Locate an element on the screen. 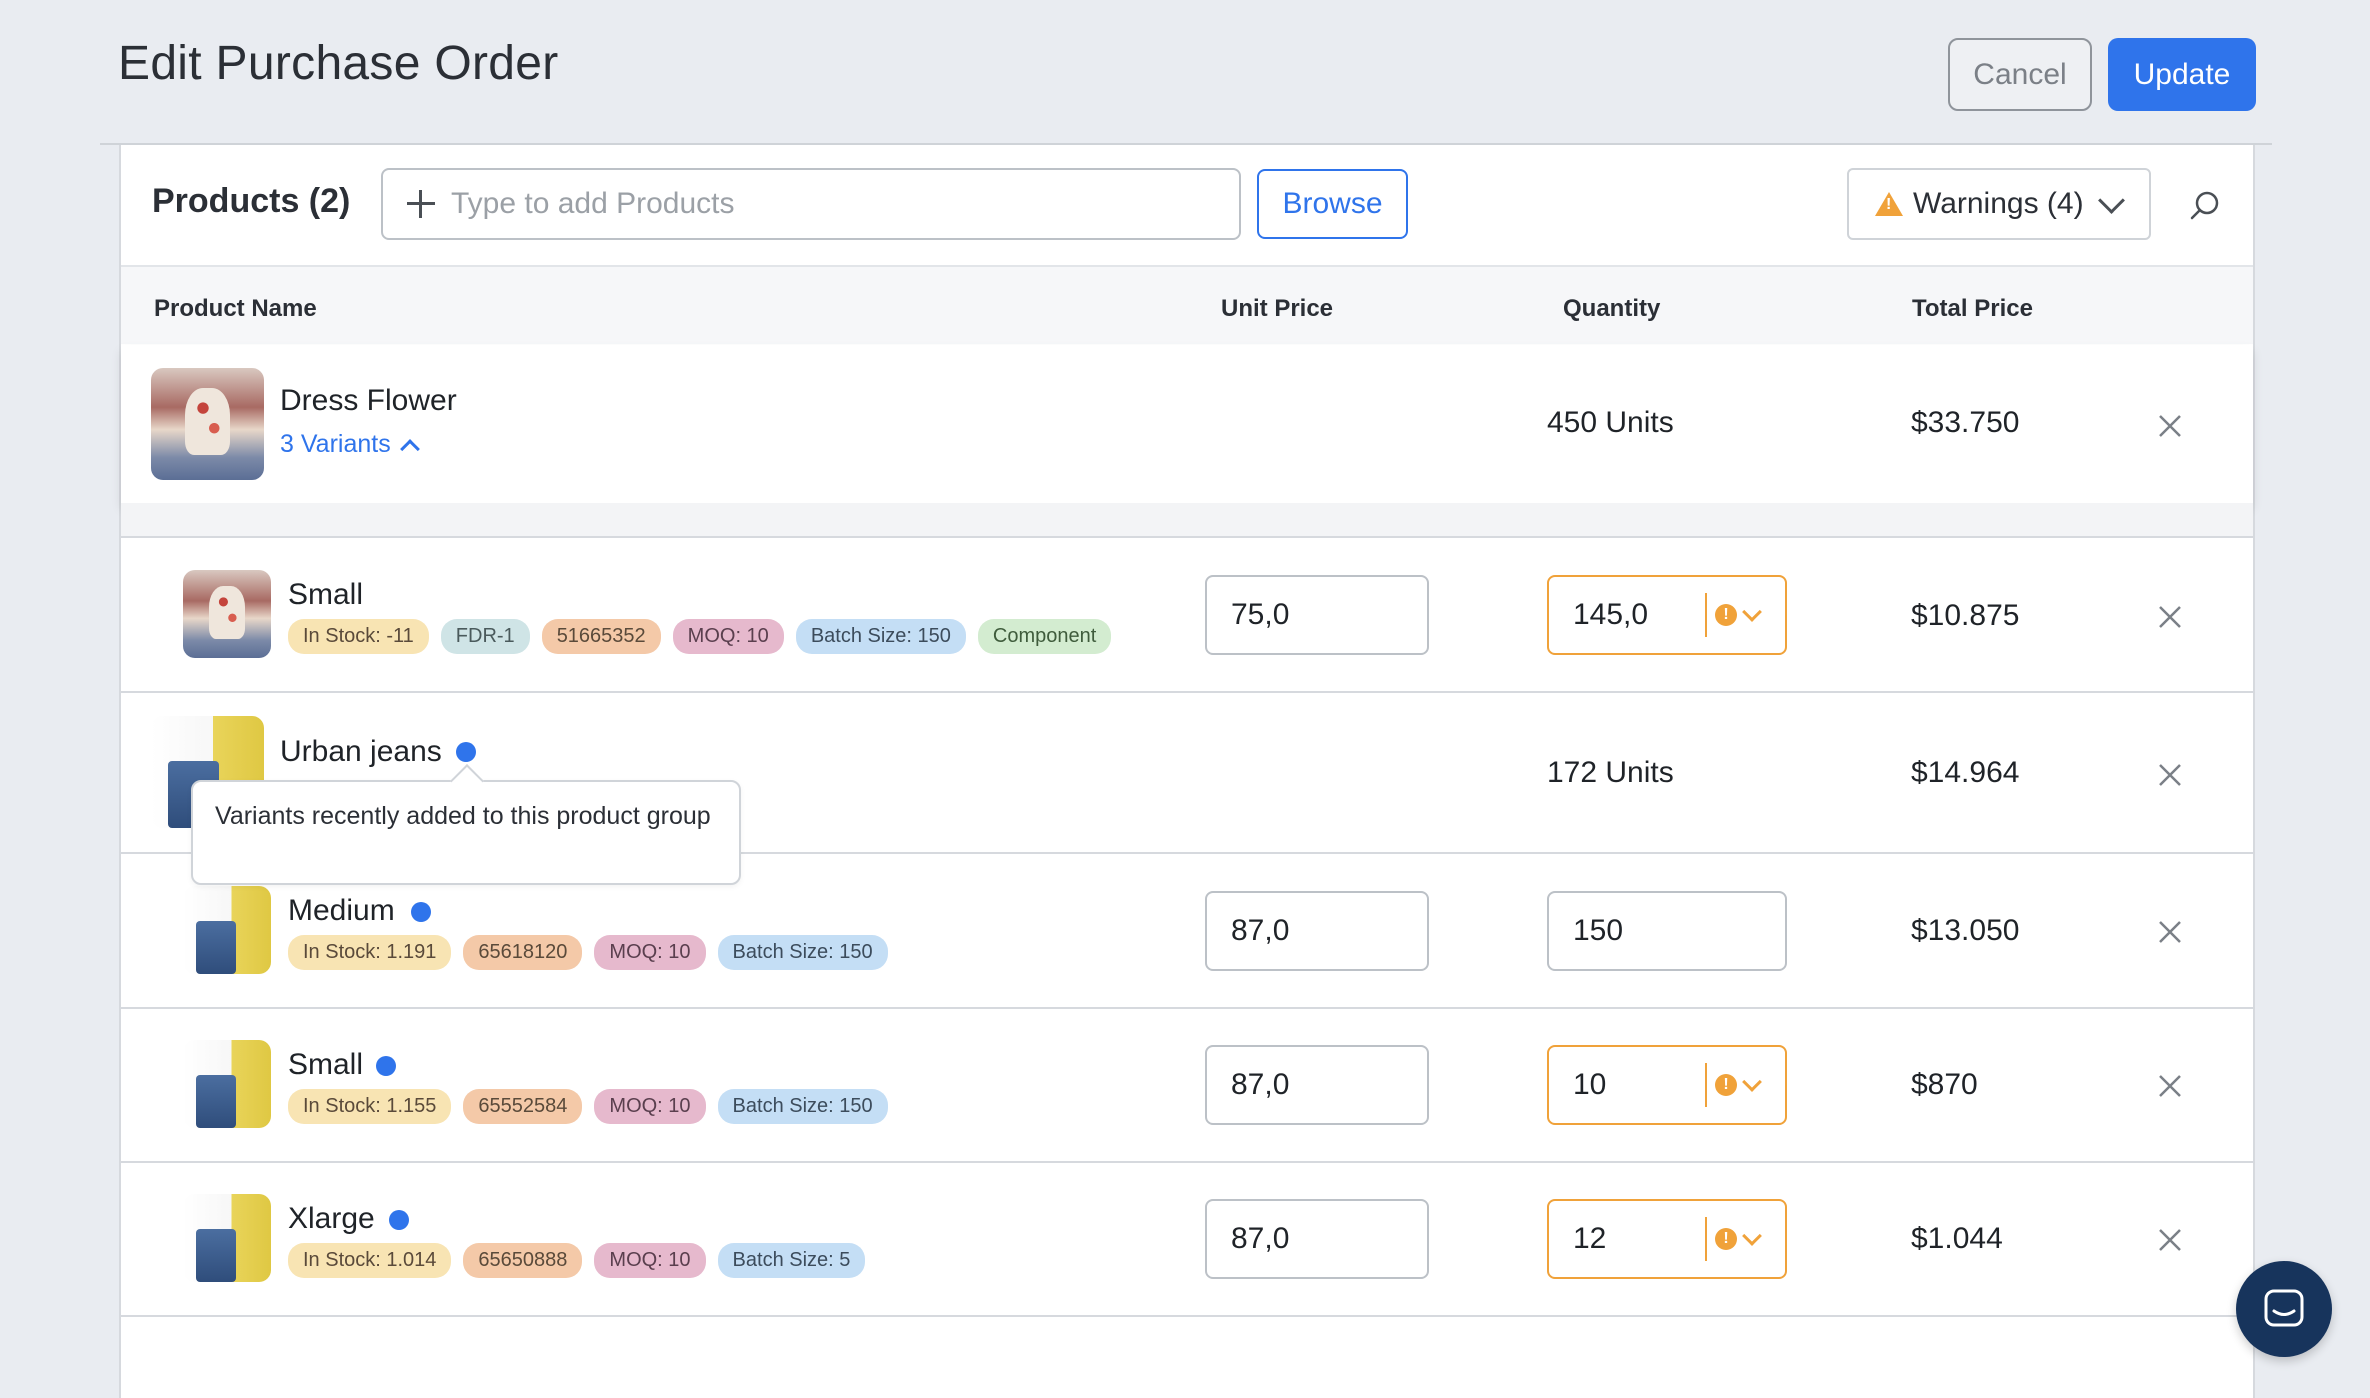 The height and width of the screenshot is (1398, 2370). component-badge: Component is located at coordinates (1044, 636).